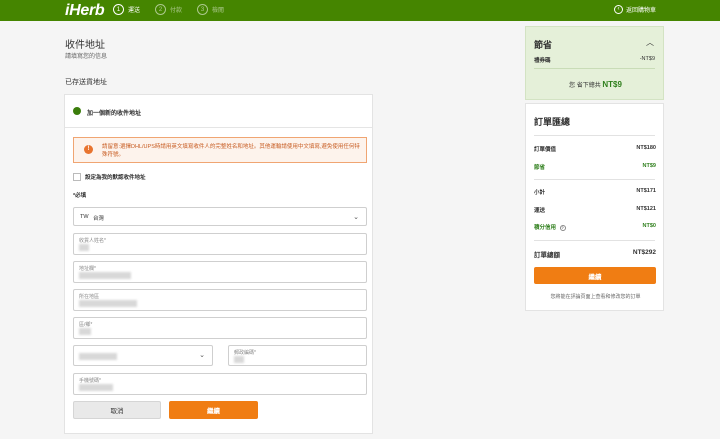 This screenshot has height=439, width=720. What do you see at coordinates (585, 86) in the screenshot?
I see `total-savings-prefix: 您 省下總共` at bounding box center [585, 86].